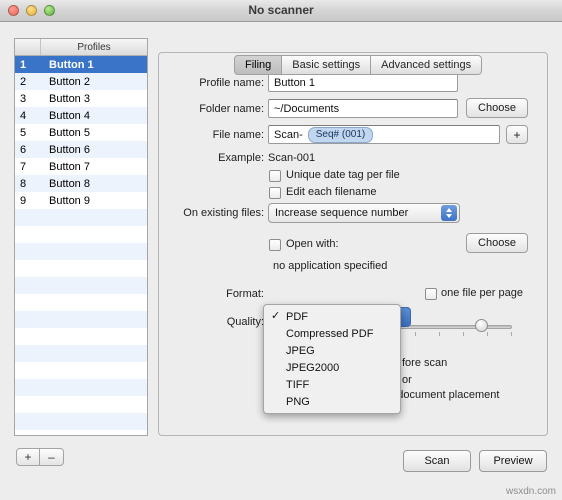  Describe the element at coordinates (292, 158) in the screenshot. I see `example-value: Scan-001` at that location.